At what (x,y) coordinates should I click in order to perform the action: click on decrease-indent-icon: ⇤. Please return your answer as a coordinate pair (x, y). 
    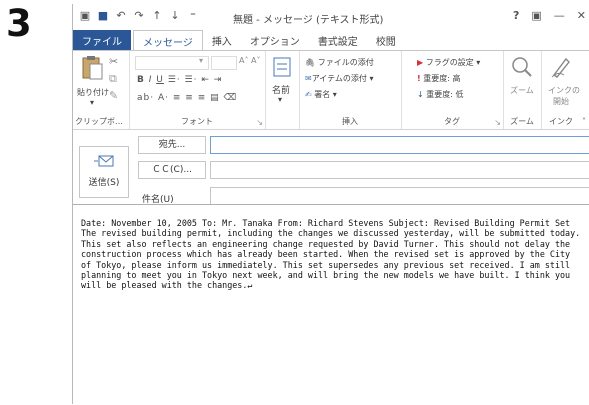
    Looking at the image, I should click on (205, 80).